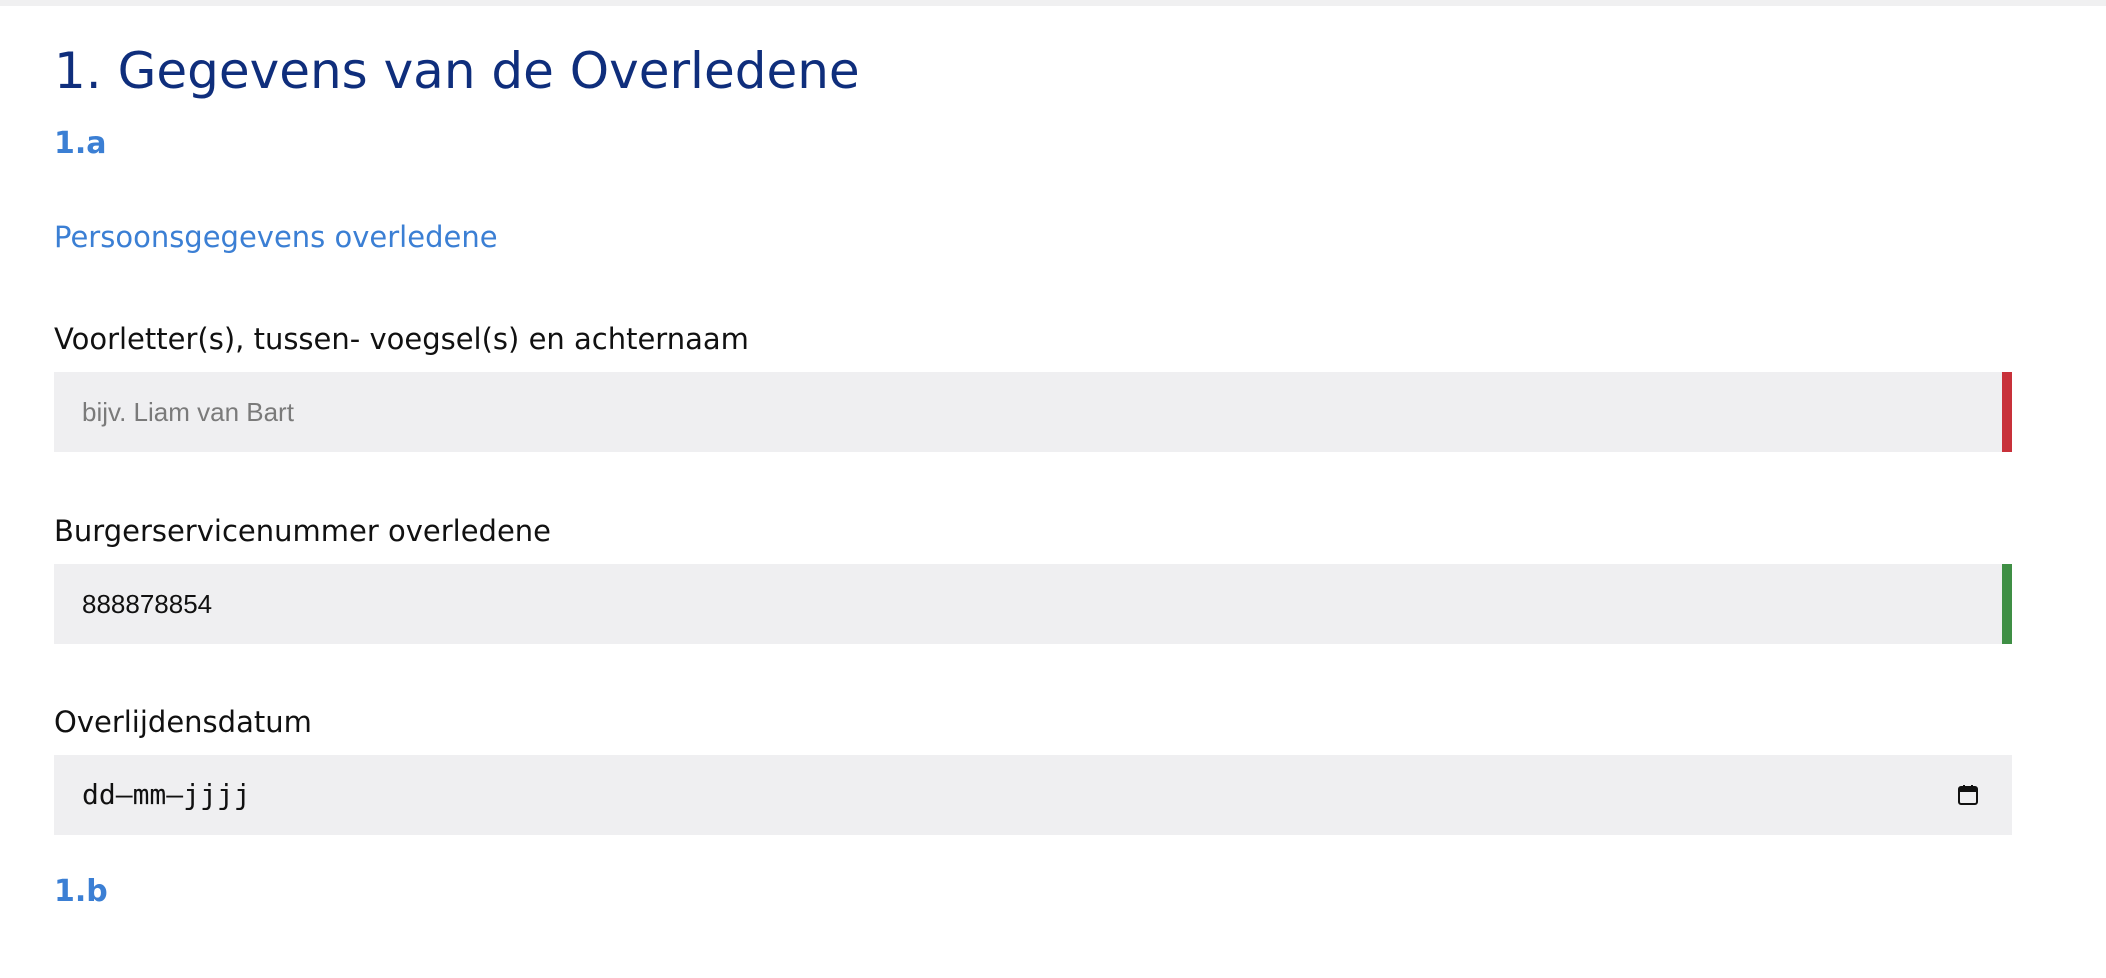  Describe the element at coordinates (1024, 412) in the screenshot. I see `name-input` at that location.